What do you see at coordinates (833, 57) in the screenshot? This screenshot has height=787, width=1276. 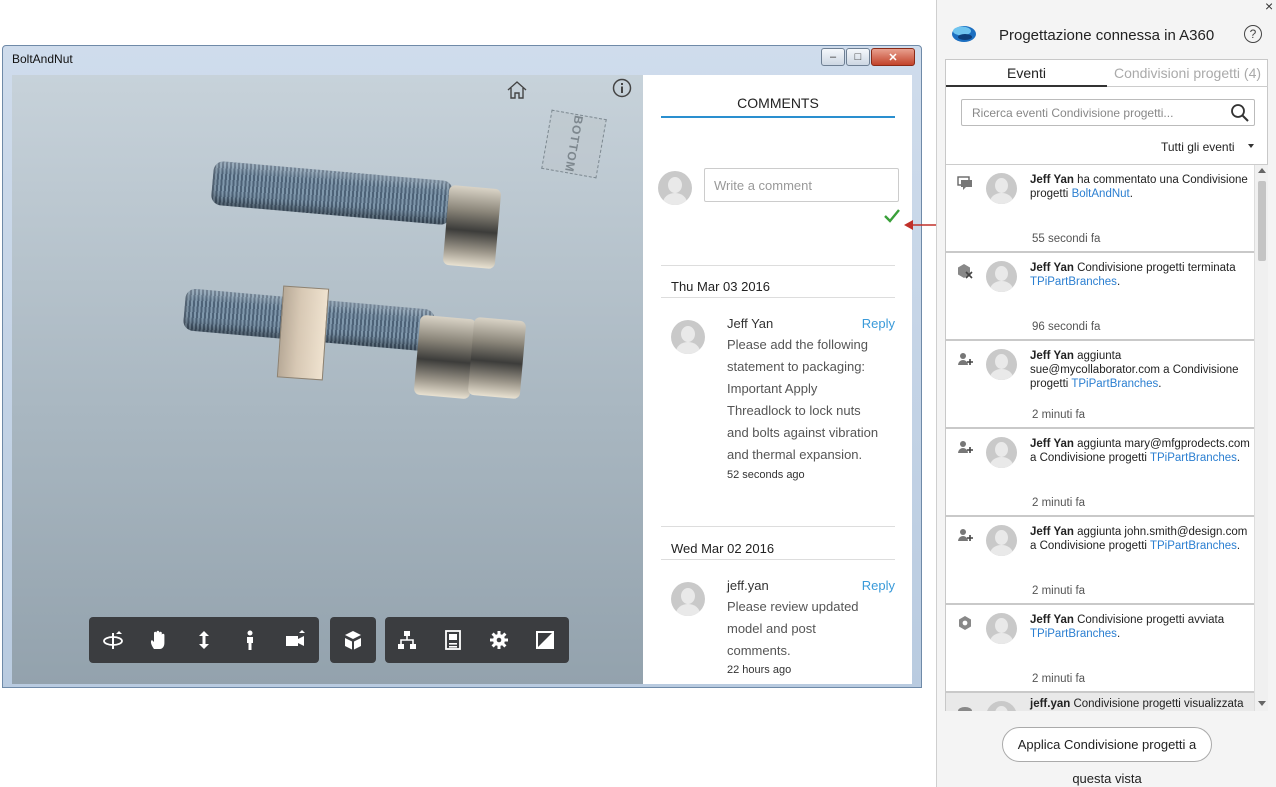 I see `minimize-button: –` at bounding box center [833, 57].